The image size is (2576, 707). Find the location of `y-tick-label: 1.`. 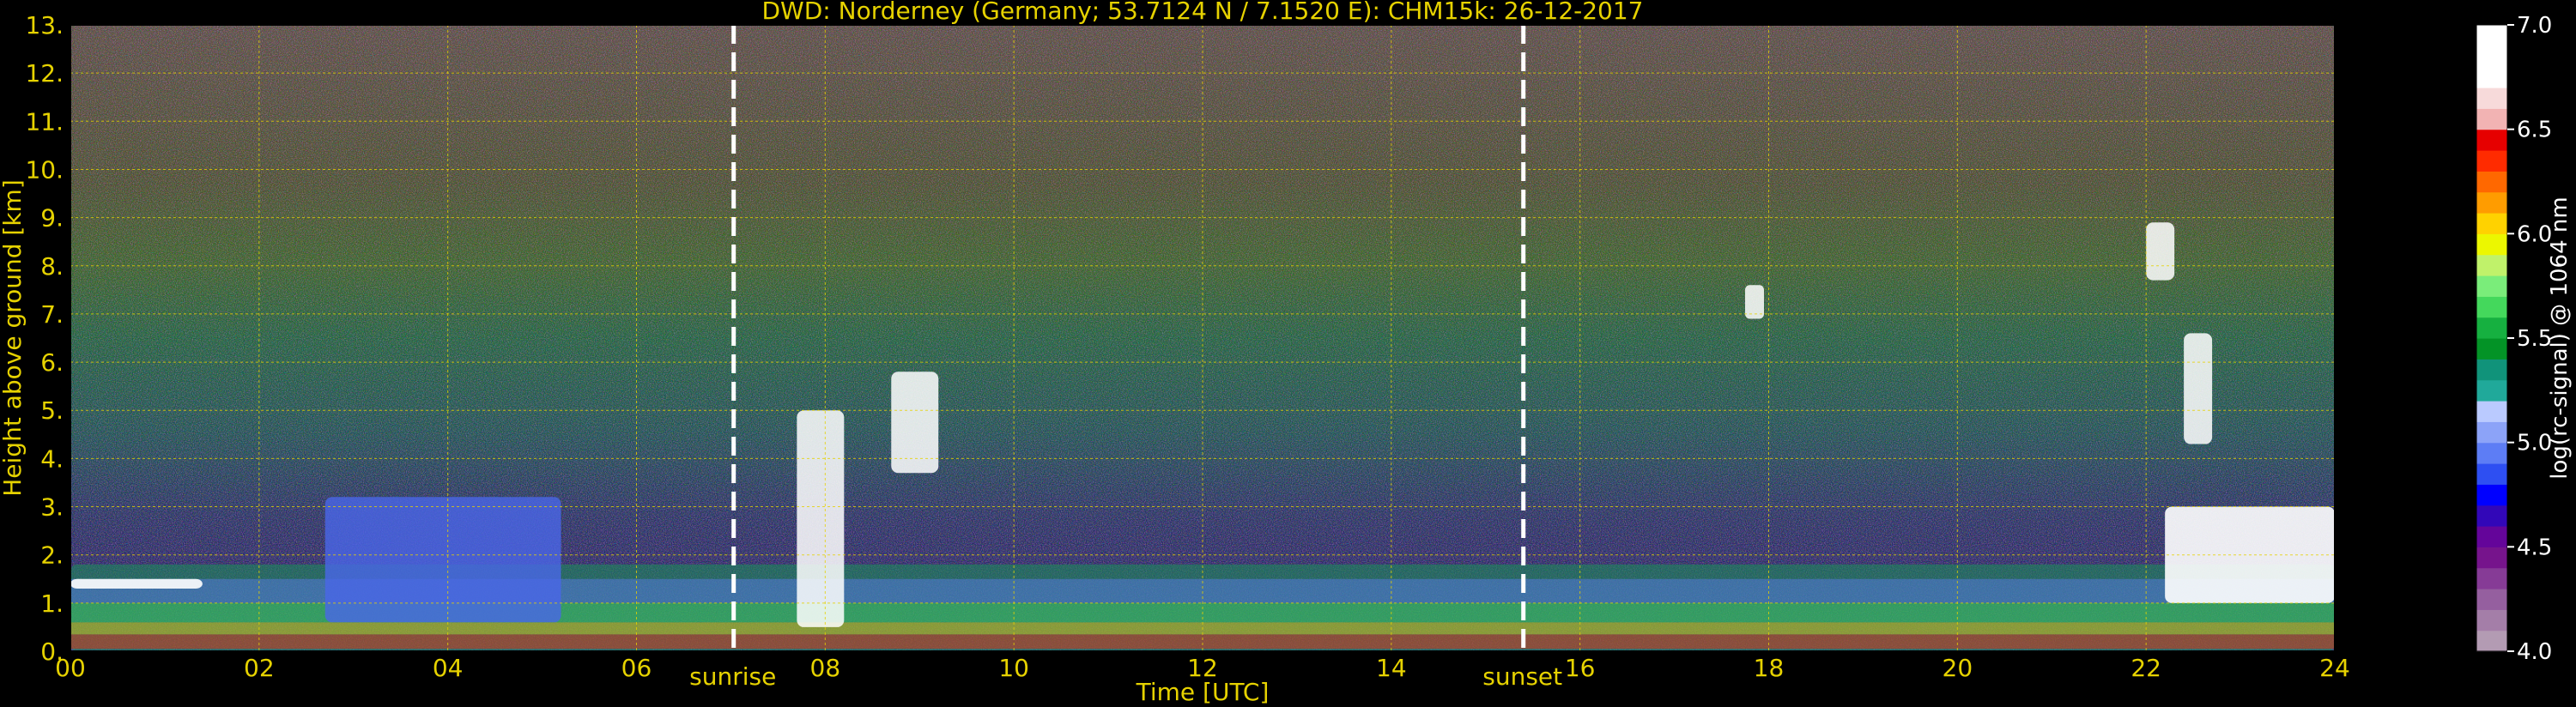

y-tick-label: 1. is located at coordinates (52, 603).